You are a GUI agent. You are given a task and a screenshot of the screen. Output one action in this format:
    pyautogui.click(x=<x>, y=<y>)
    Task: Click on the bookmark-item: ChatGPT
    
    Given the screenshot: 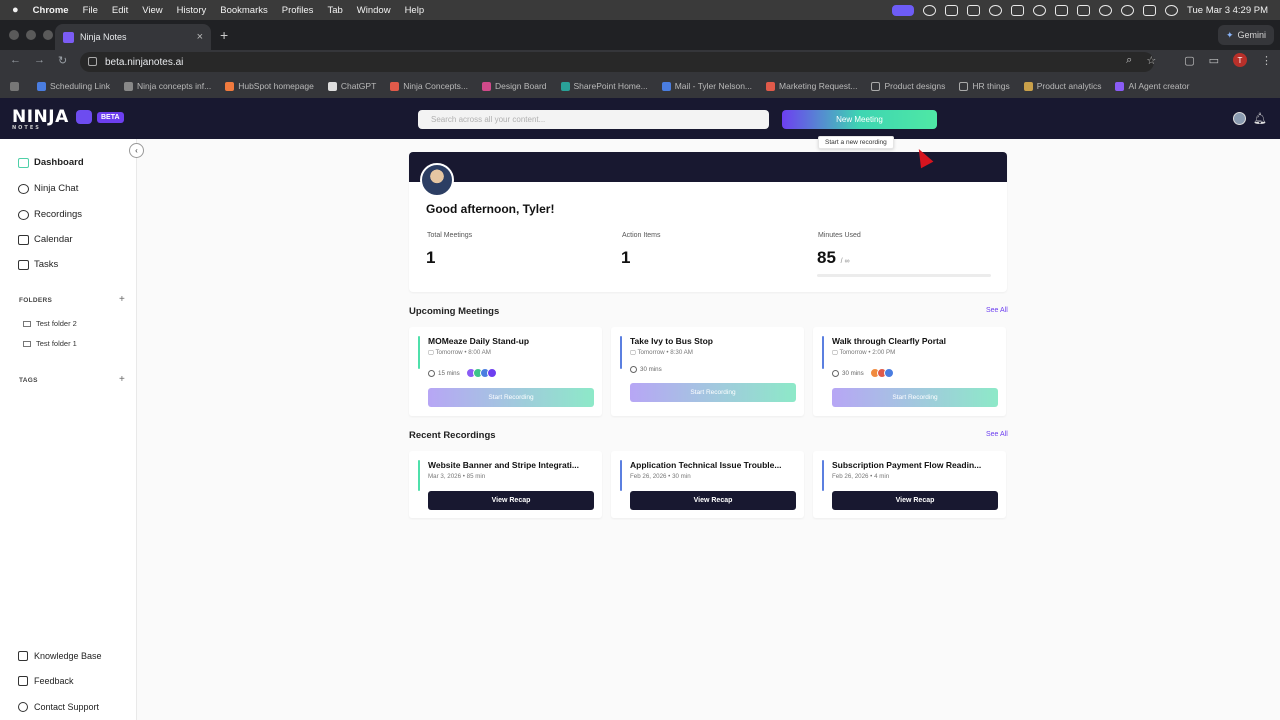 What is the action you would take?
    pyautogui.click(x=351, y=86)
    